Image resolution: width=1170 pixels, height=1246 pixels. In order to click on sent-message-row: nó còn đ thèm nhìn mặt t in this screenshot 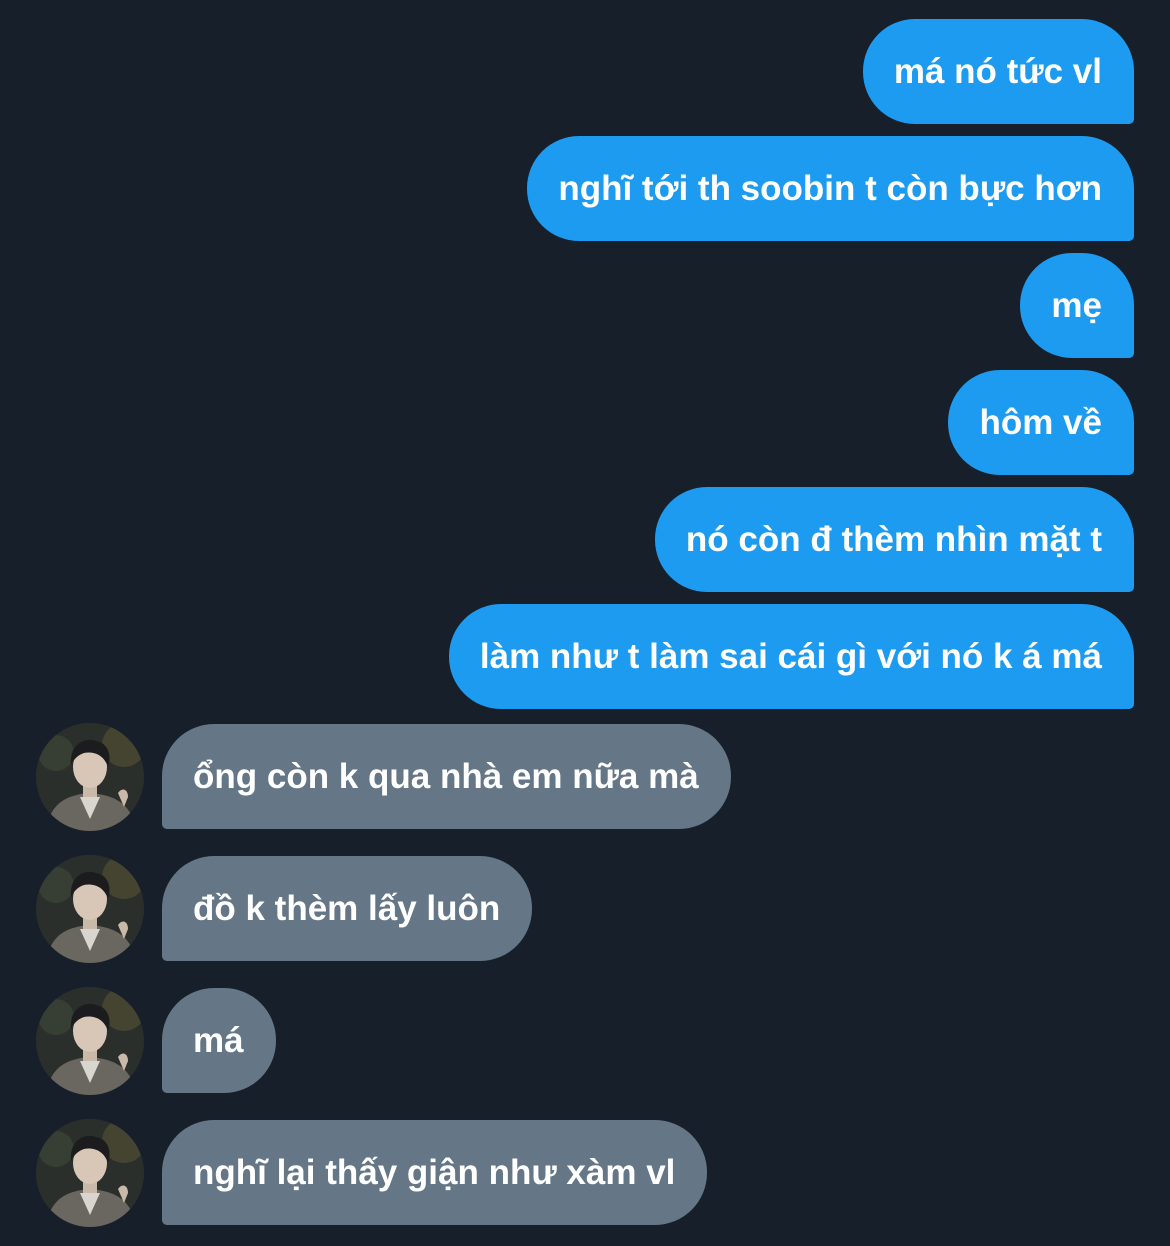, I will do `click(894, 539)`.